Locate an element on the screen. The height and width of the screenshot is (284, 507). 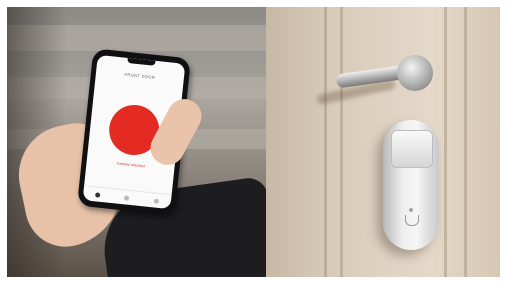
app-tab-bar is located at coordinates (127, 197).